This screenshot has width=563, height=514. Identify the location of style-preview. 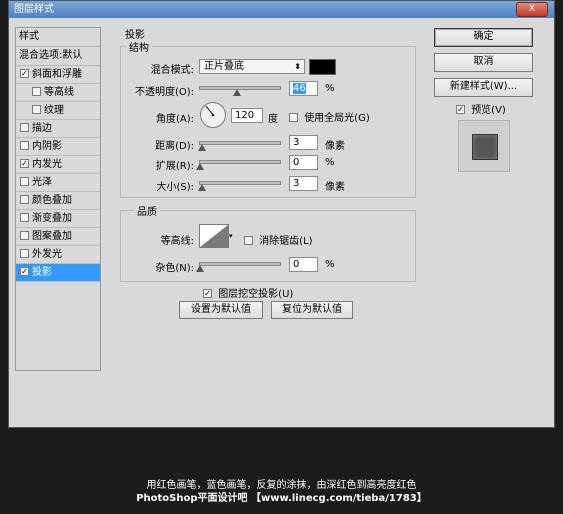
(484, 146).